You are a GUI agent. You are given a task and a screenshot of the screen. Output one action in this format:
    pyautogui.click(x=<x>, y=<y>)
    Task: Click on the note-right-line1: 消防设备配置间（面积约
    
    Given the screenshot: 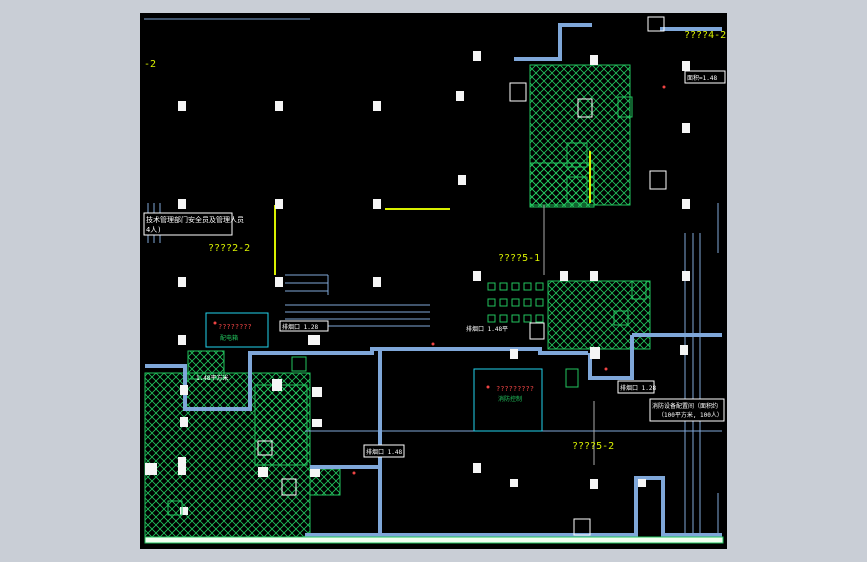 What is the action you would take?
    pyautogui.click(x=685, y=406)
    